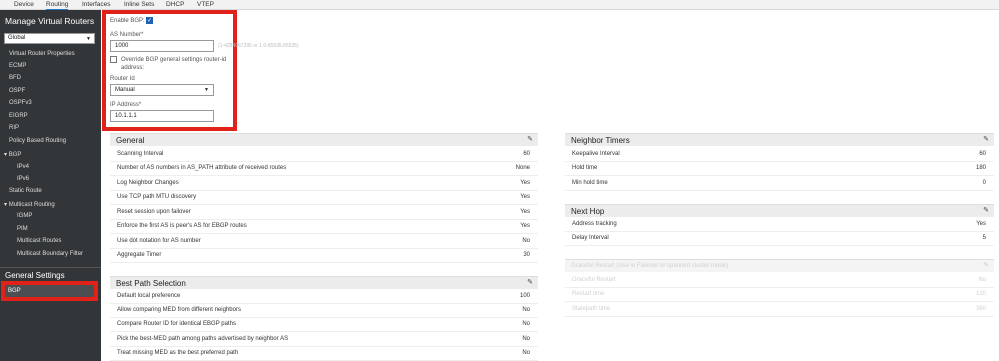 The image size is (999, 361). Describe the element at coordinates (50, 21) in the screenshot. I see `sidebar-title: Manage Virtual Routers` at that location.